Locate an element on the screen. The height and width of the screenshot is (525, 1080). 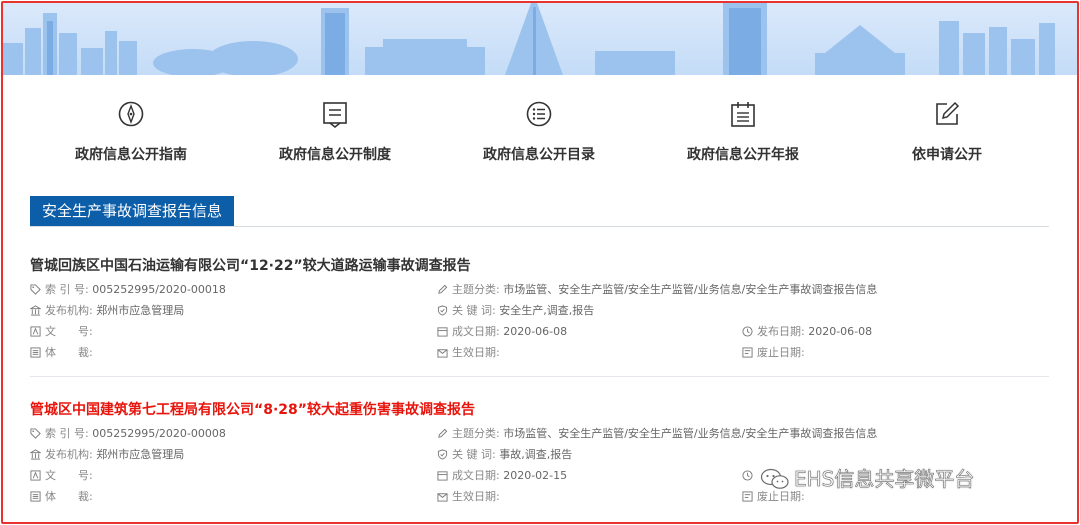
nav-label: 政府信息公开目录 is located at coordinates (539, 155).